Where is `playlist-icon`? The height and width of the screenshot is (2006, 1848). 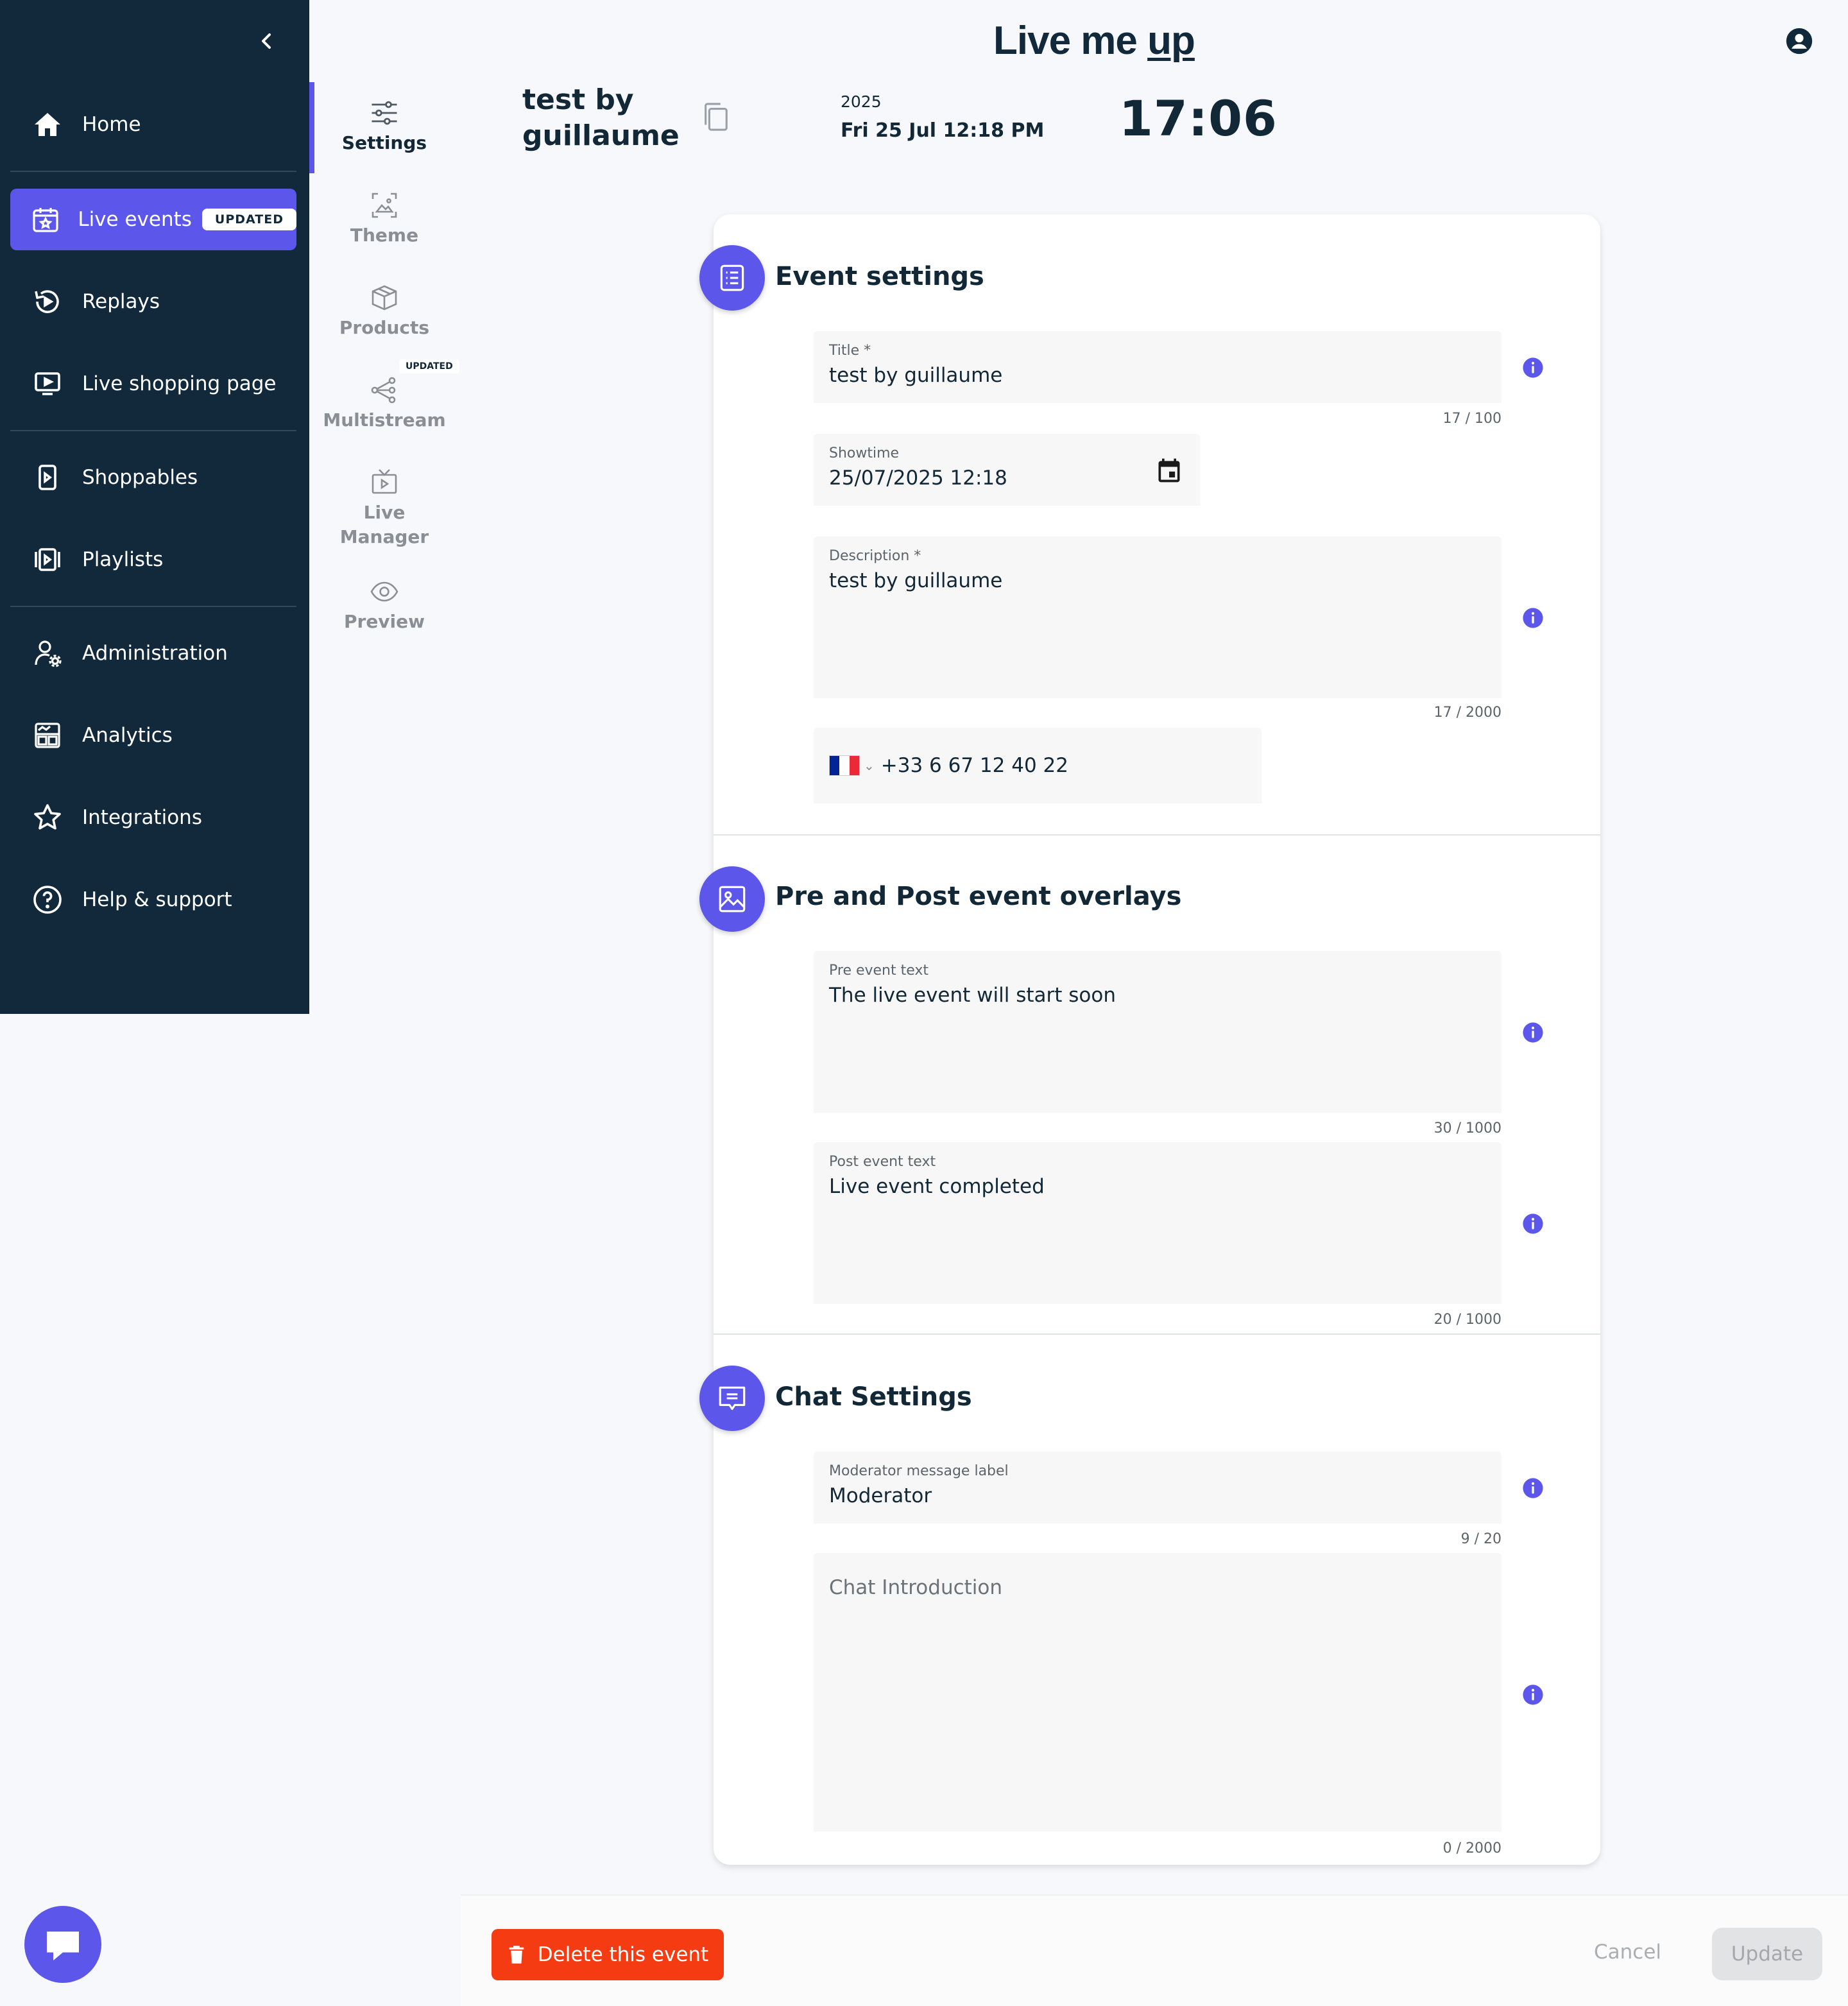 playlist-icon is located at coordinates (47, 560).